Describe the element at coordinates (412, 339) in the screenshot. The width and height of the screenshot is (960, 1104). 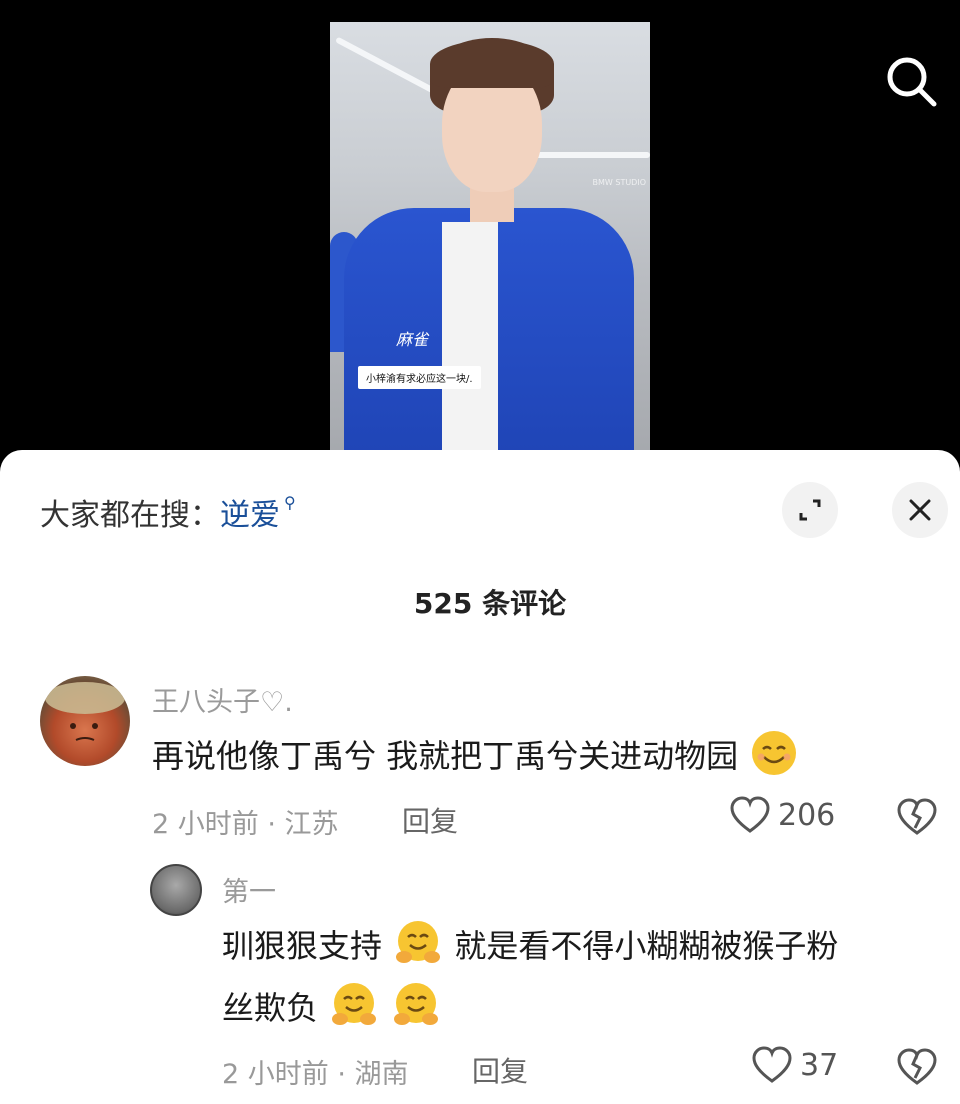
I see `signature: 麻雀` at that location.